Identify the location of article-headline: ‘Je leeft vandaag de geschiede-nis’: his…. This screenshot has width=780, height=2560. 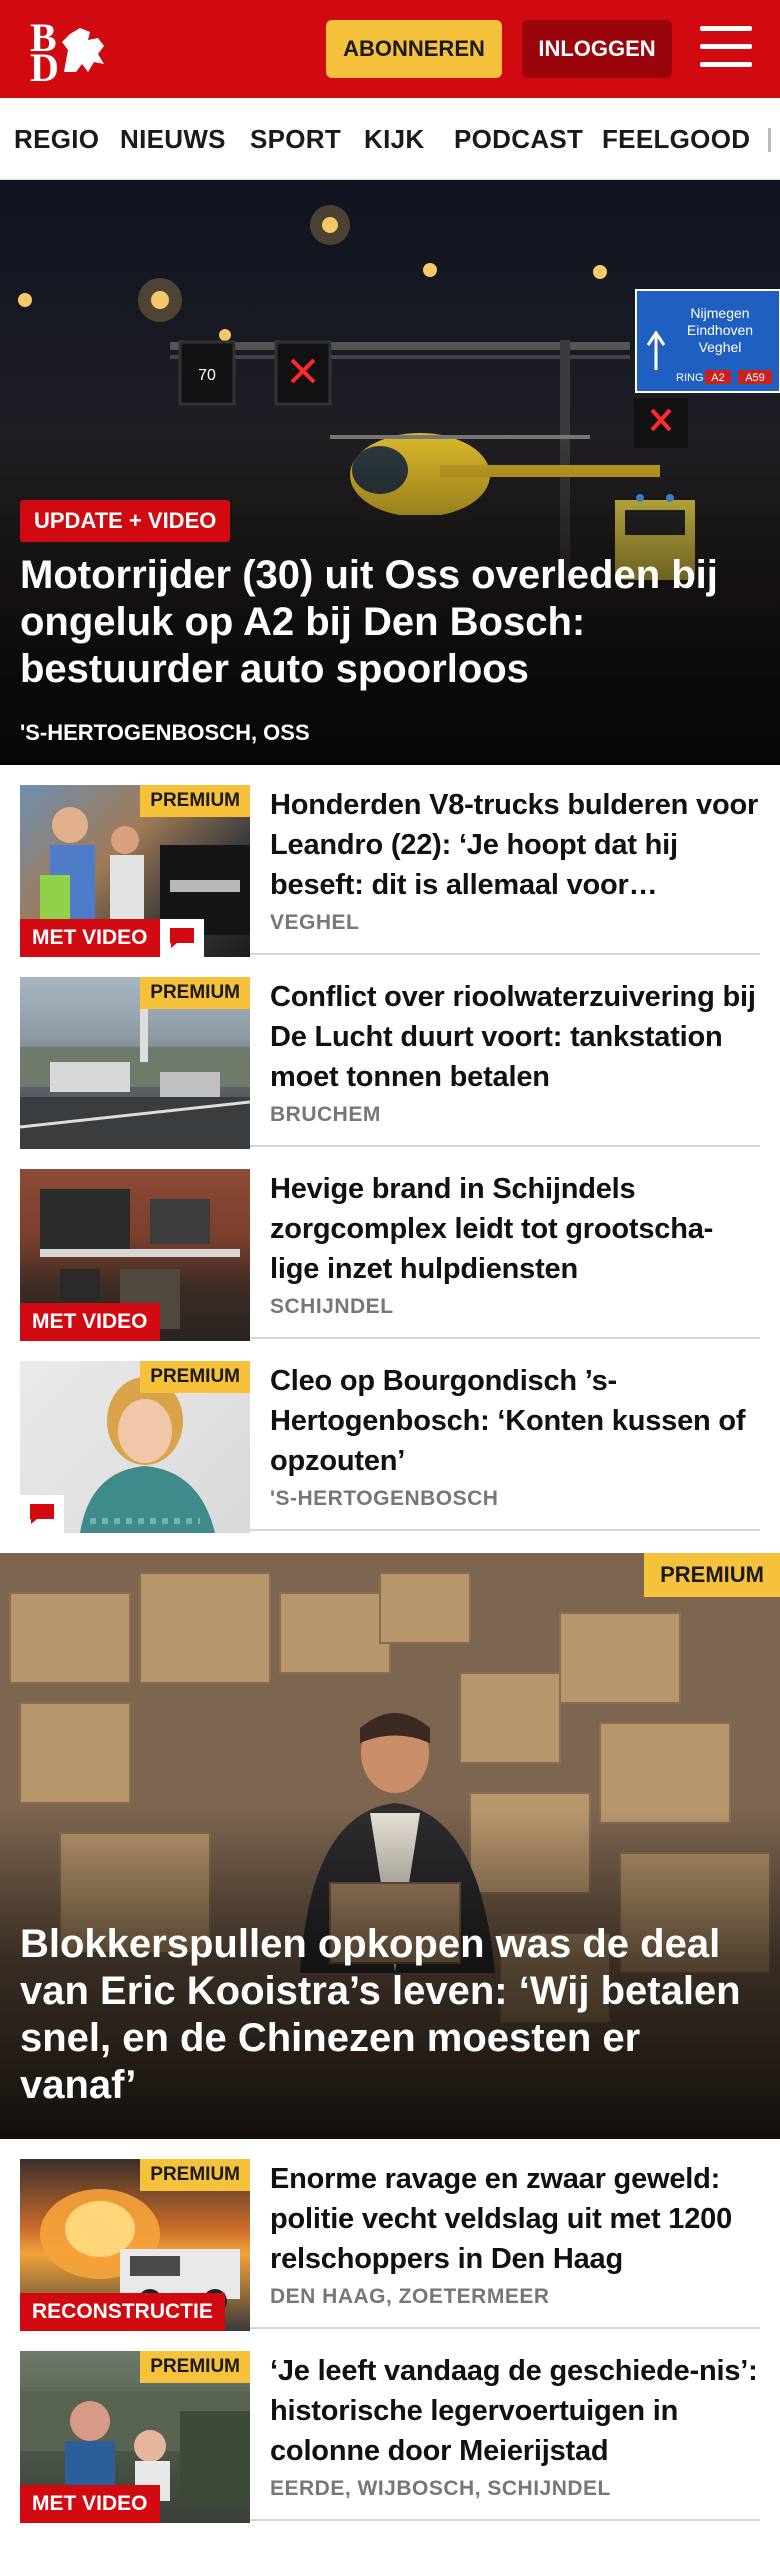
(515, 2411).